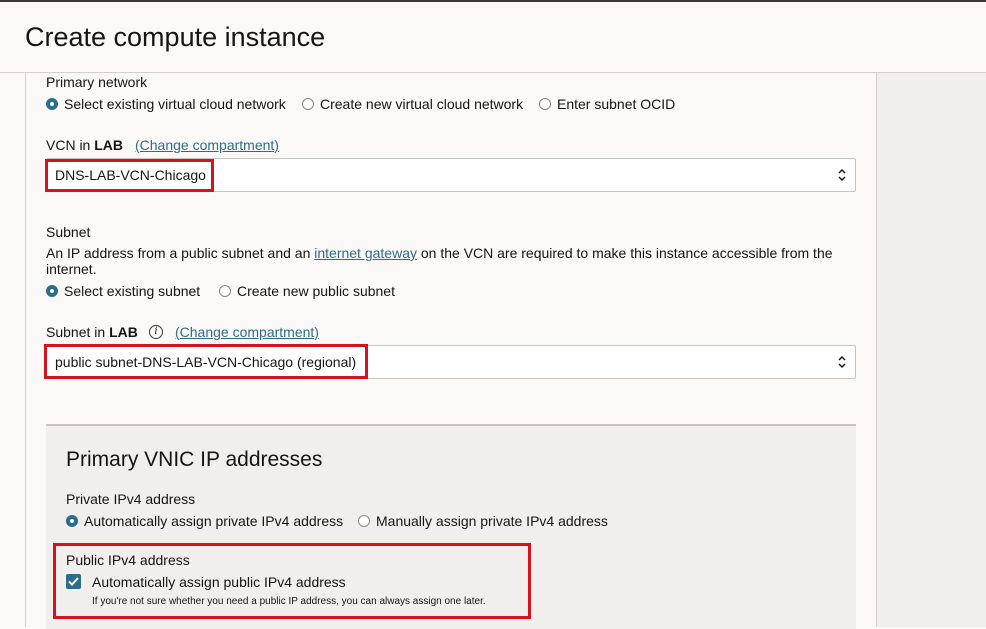 Image resolution: width=986 pixels, height=629 pixels. What do you see at coordinates (493, 37) in the screenshot?
I see `page-header: Create compute instance` at bounding box center [493, 37].